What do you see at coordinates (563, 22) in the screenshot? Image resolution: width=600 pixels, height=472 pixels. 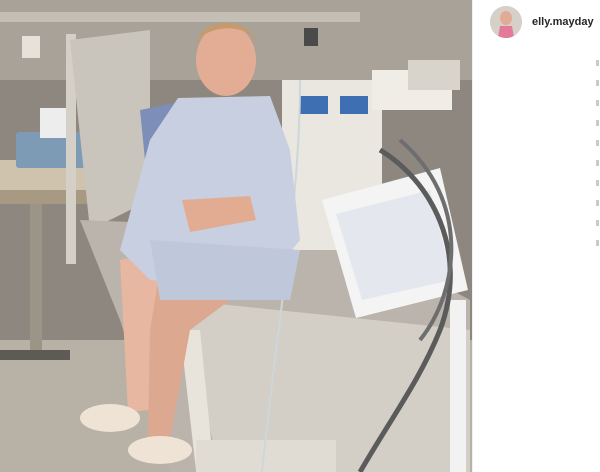 I see `username-link: elly.mayday` at bounding box center [563, 22].